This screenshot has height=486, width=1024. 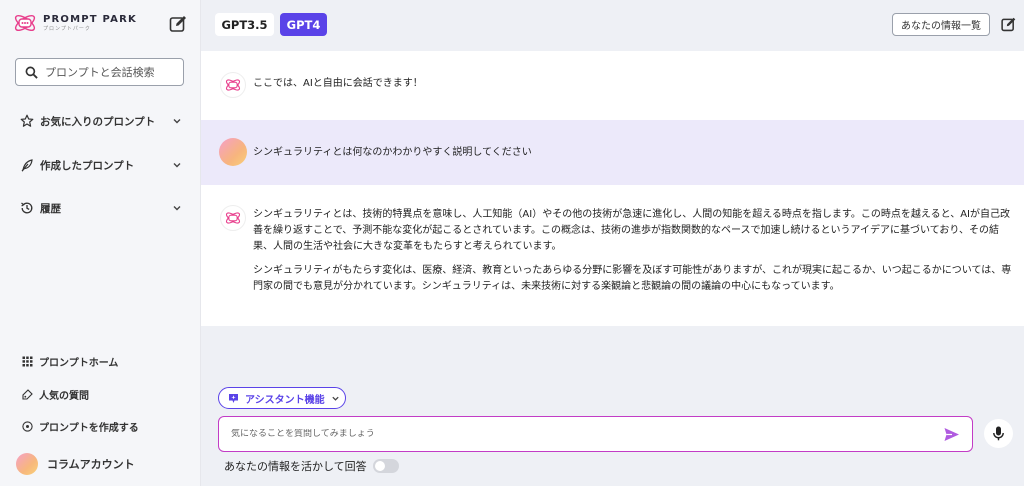 I want to click on microphone-icon, so click(x=998, y=433).